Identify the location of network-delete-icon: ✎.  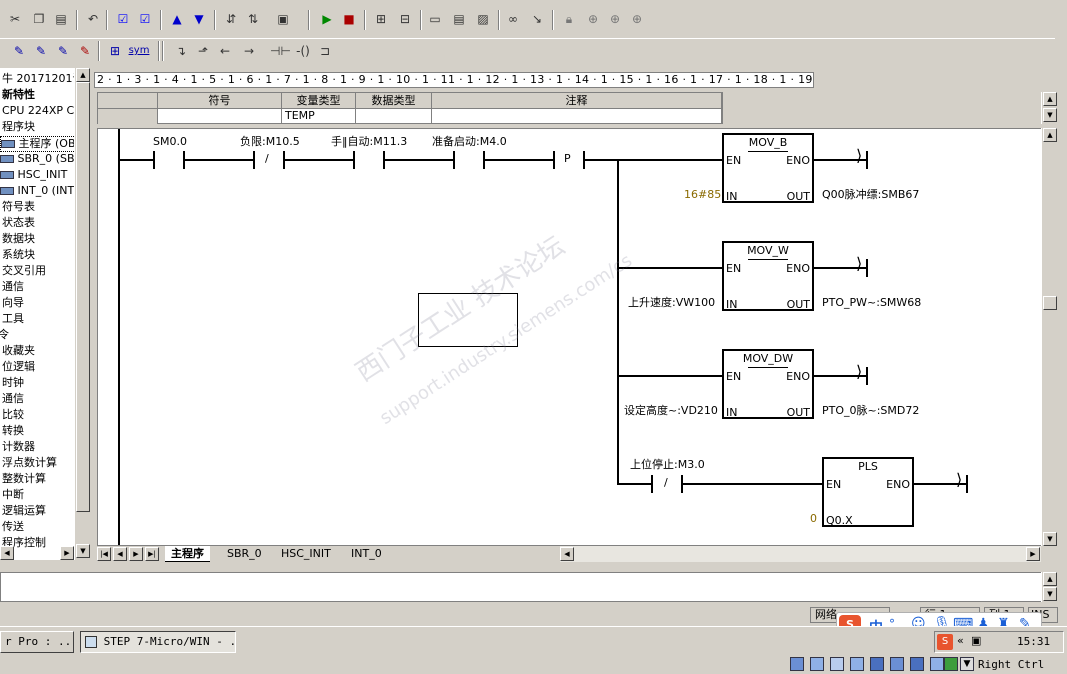
(41, 51).